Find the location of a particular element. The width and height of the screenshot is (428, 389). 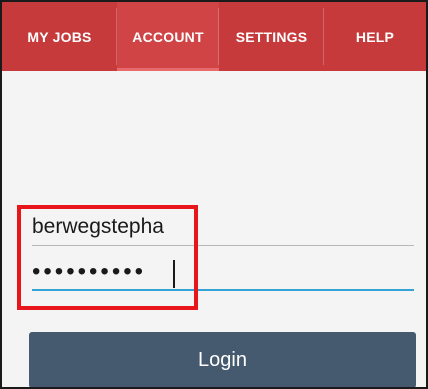

tab-settings: SETTINGS is located at coordinates (271, 36).